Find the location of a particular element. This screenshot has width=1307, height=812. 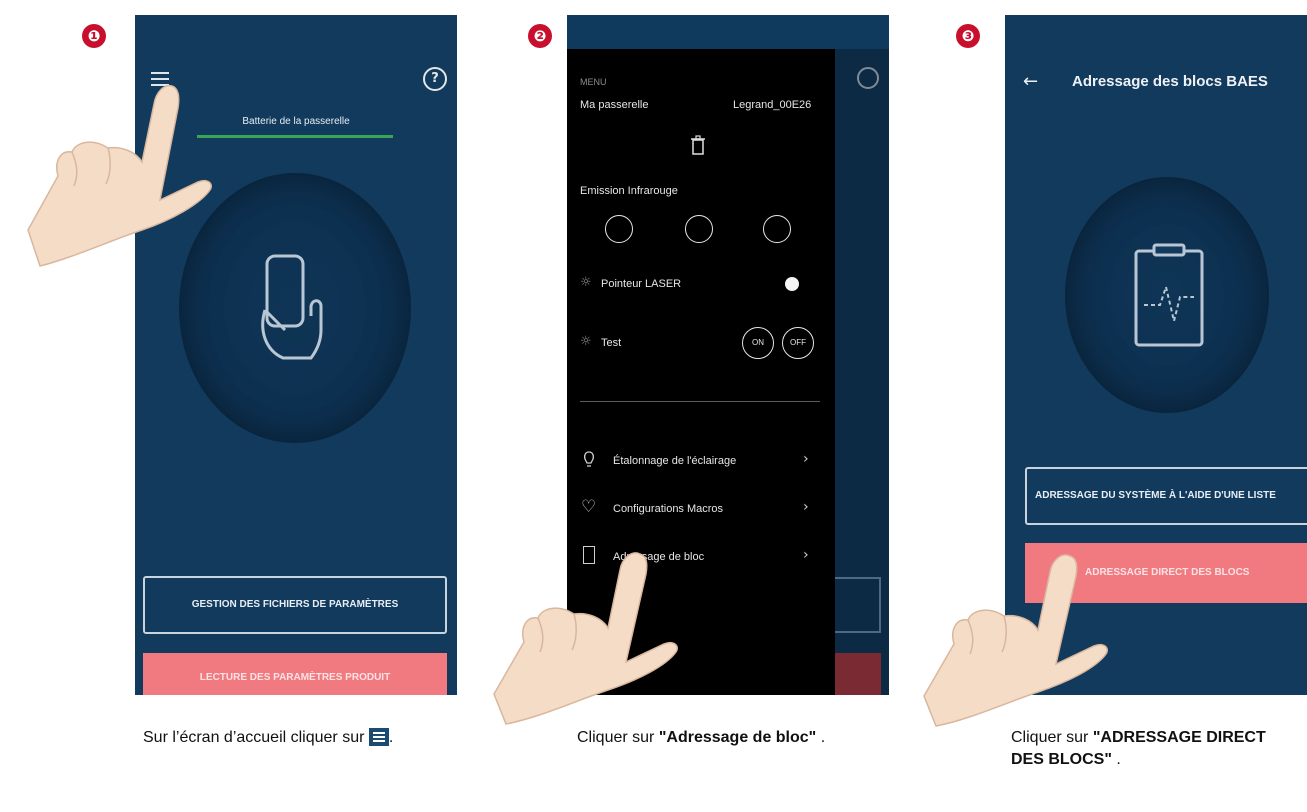

background-button is located at coordinates (858, 605).